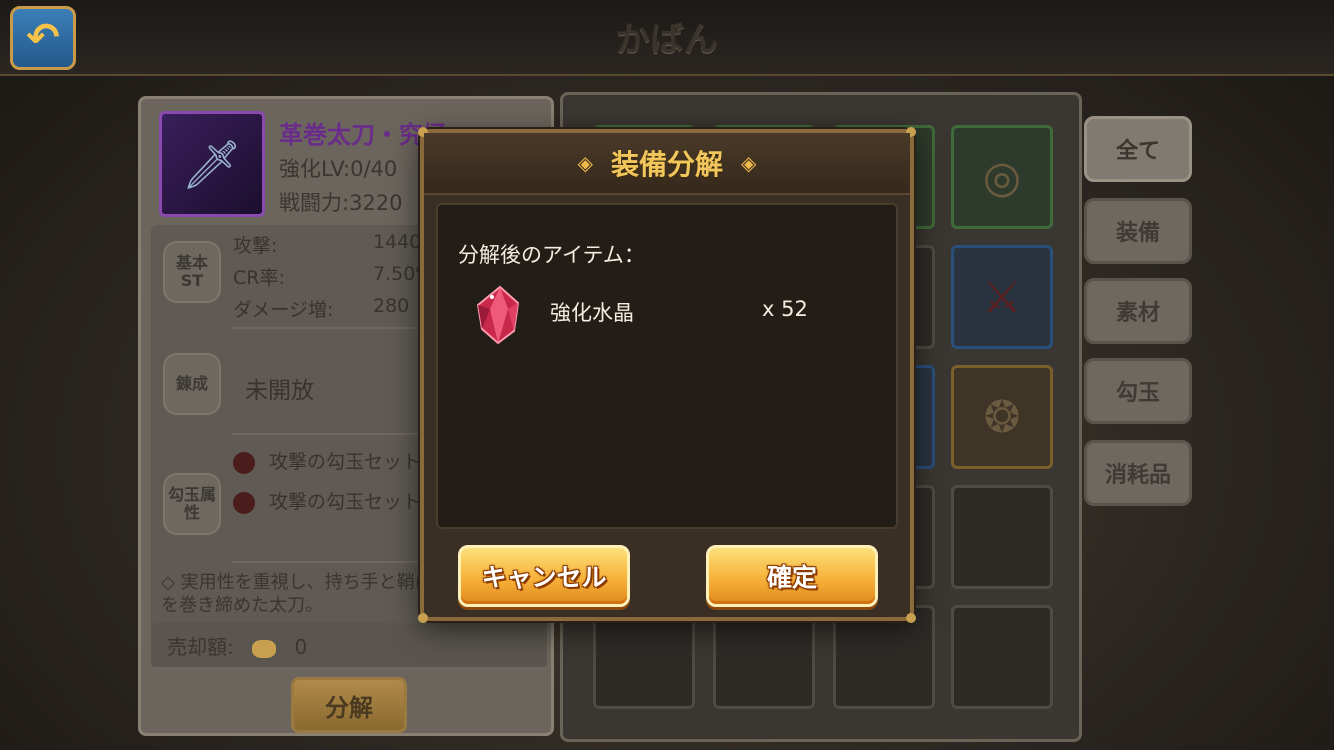 Image resolution: width=1334 pixels, height=750 pixels. Describe the element at coordinates (585, 163) in the screenshot. I see `ornament-left-icon: ◈` at that location.